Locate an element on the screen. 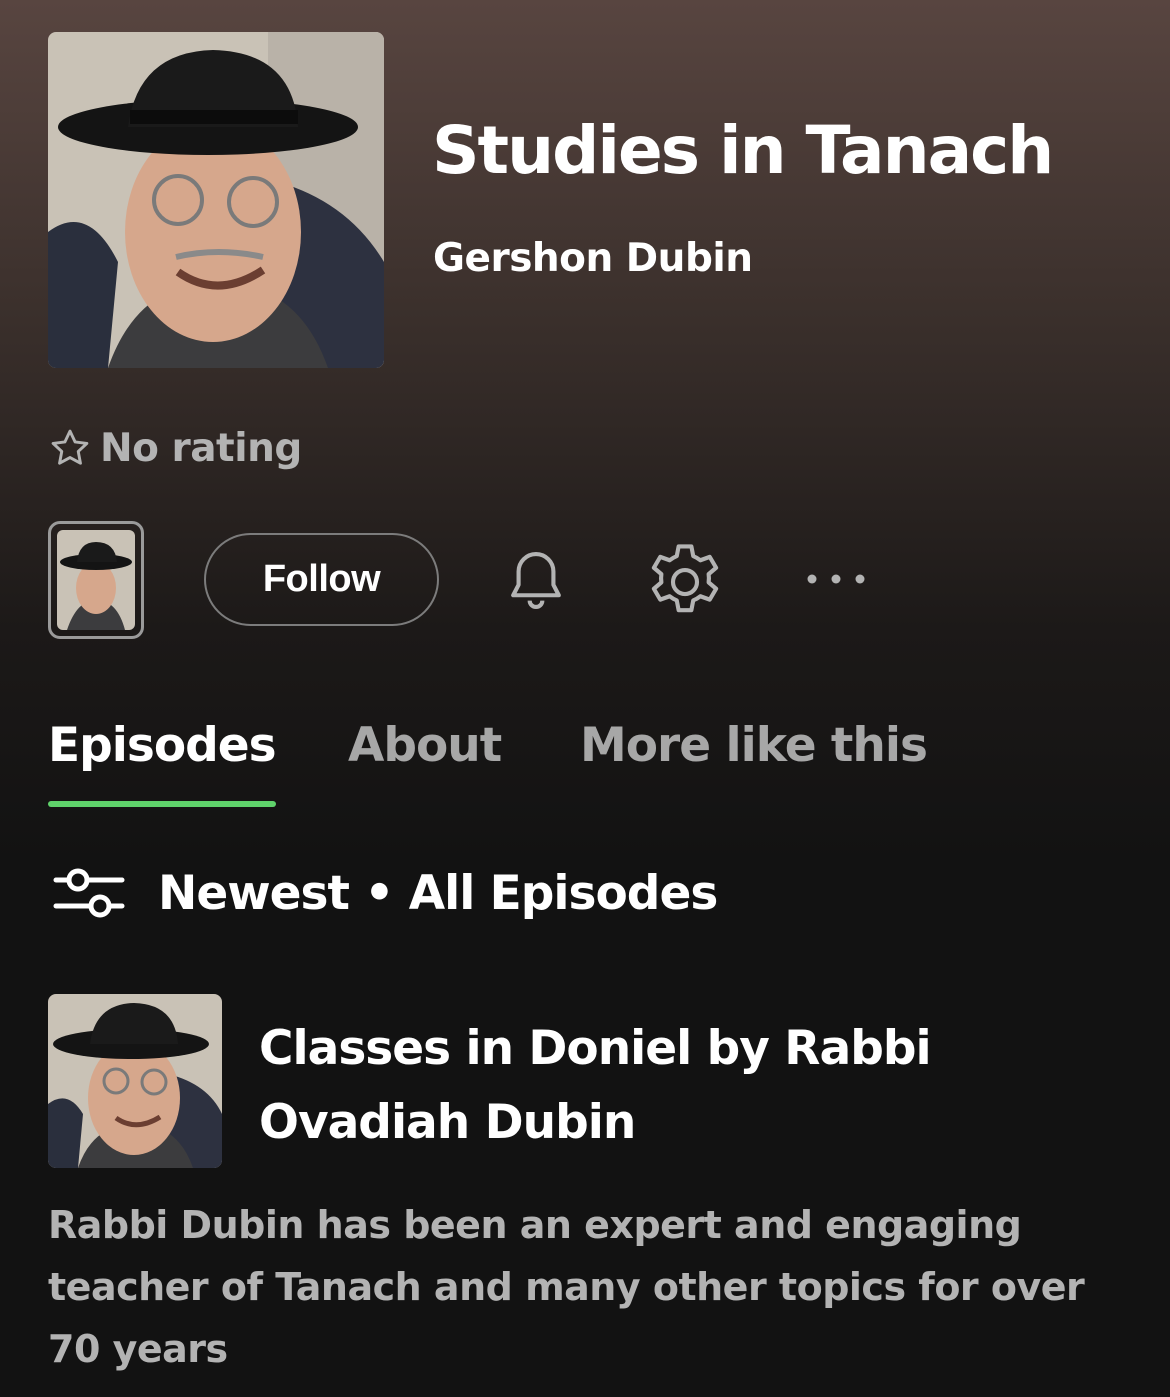  episode-filter: Newest • All Episodes is located at coordinates (385, 893).